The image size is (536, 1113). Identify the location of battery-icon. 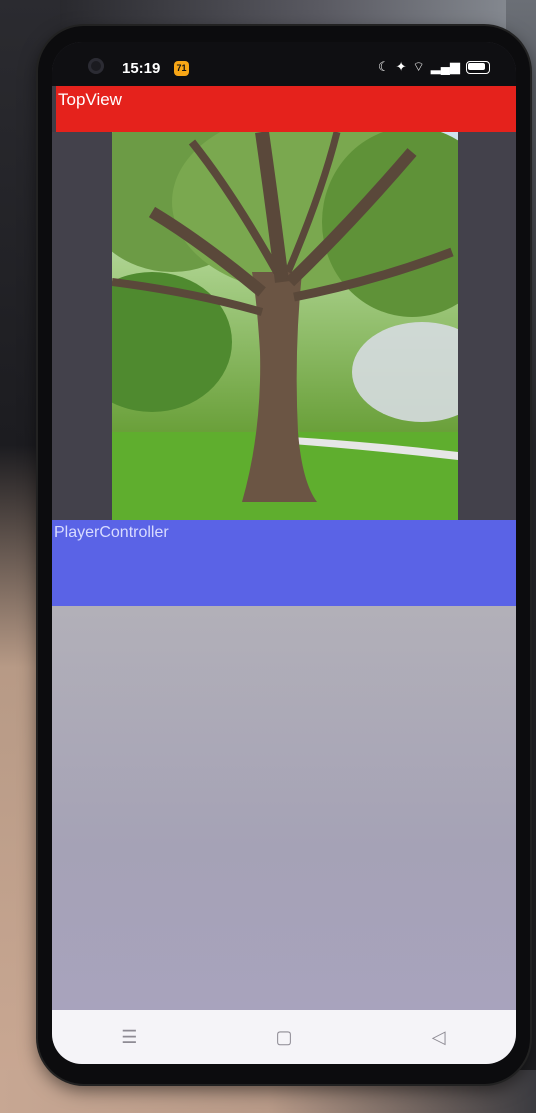
(478, 67).